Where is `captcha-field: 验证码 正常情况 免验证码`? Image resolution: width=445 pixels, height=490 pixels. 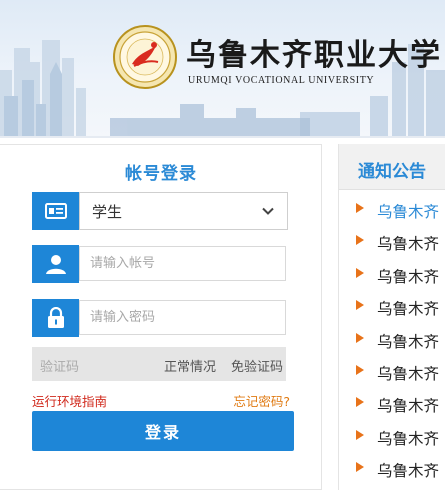 captcha-field: 验证码 正常情况 免验证码 is located at coordinates (159, 364).